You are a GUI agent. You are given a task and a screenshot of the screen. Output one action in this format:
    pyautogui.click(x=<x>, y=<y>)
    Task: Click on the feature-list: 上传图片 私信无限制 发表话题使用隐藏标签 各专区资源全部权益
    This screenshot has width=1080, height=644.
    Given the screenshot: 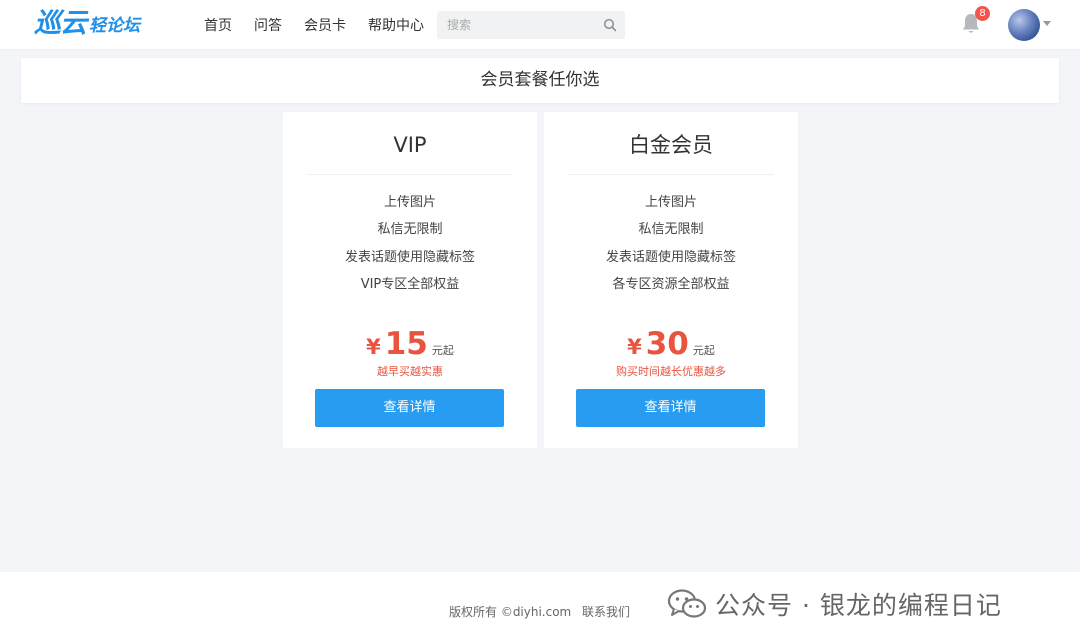 What is the action you would take?
    pyautogui.click(x=671, y=246)
    